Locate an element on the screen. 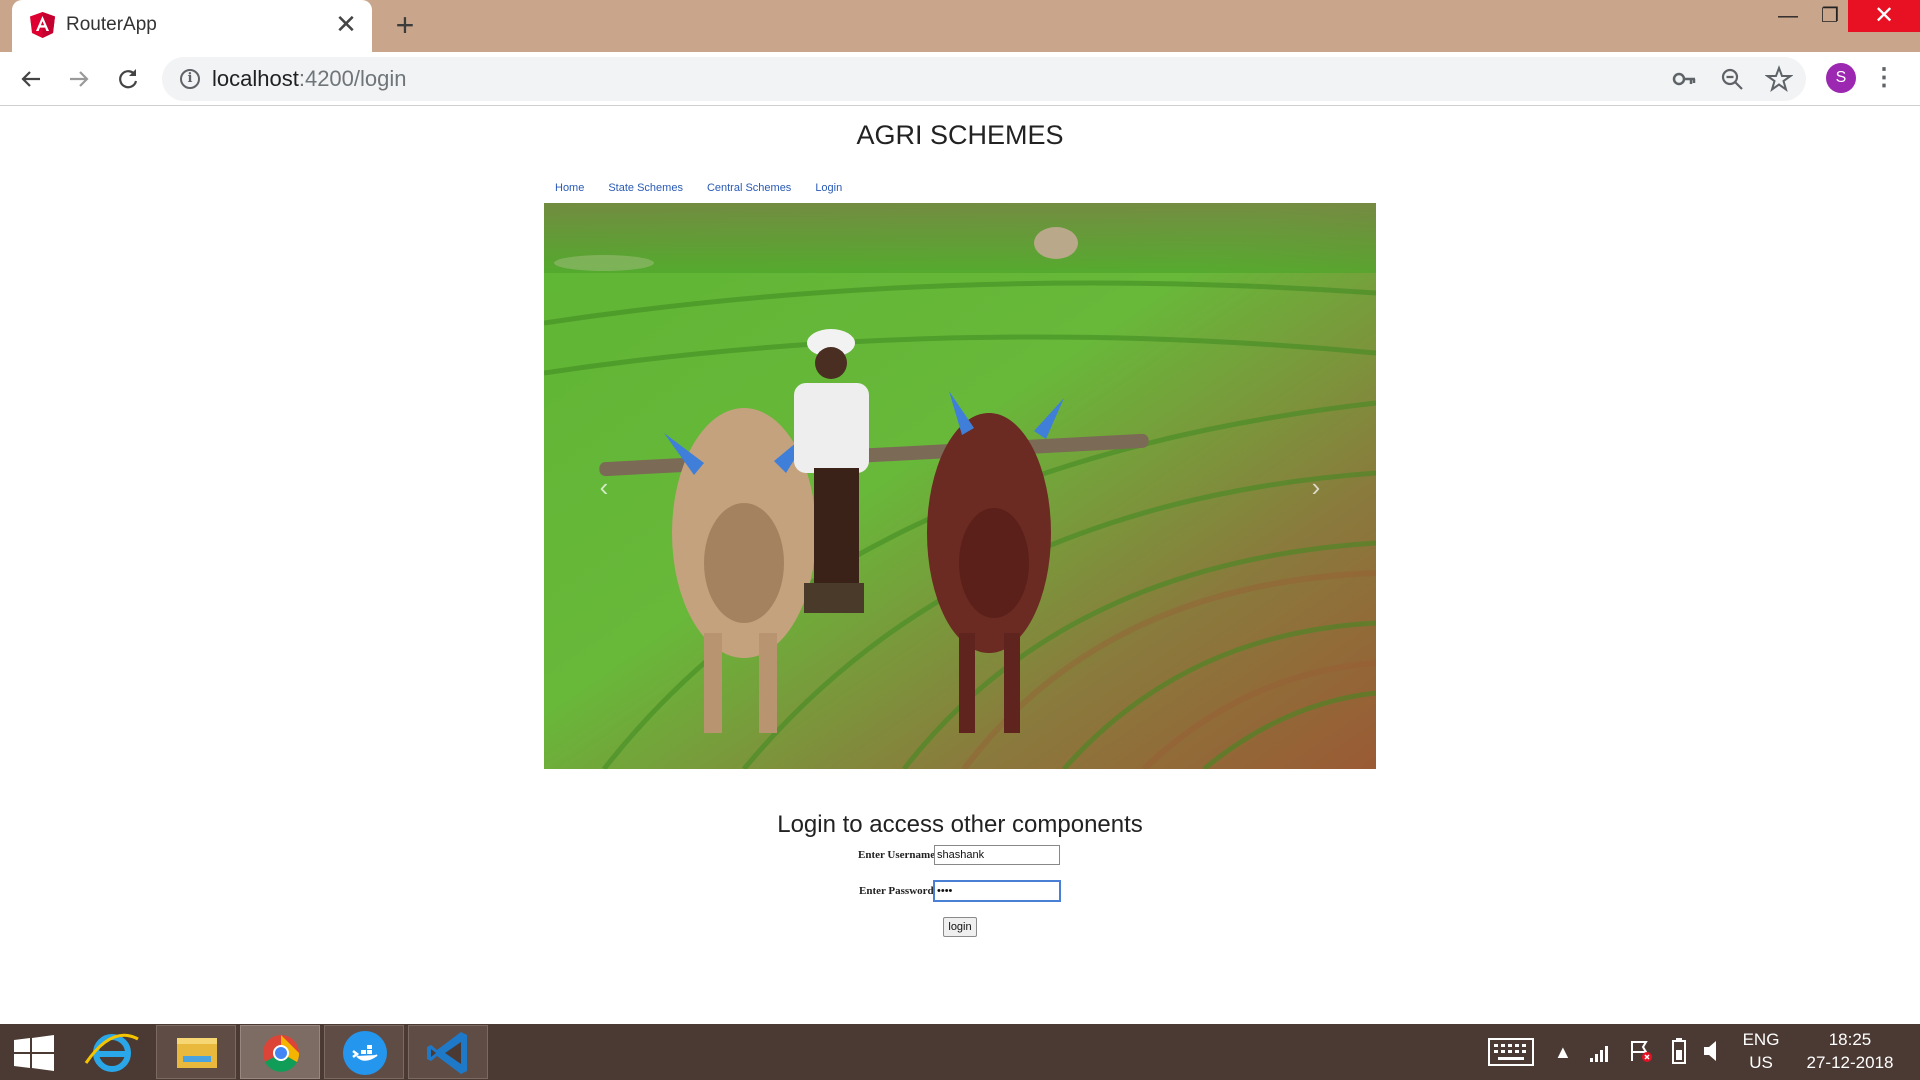 This screenshot has height=1080, width=1920. page-title: AGRI SCHEMES is located at coordinates (960, 135).